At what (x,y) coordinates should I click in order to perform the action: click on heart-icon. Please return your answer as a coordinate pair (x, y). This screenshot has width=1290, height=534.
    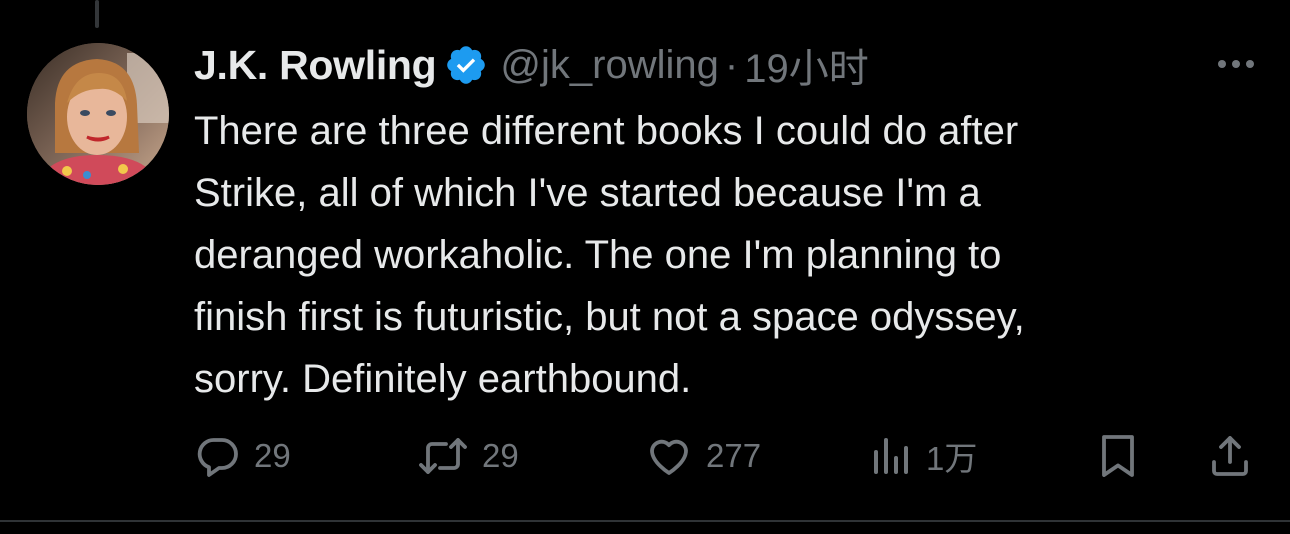
    Looking at the image, I should click on (669, 456).